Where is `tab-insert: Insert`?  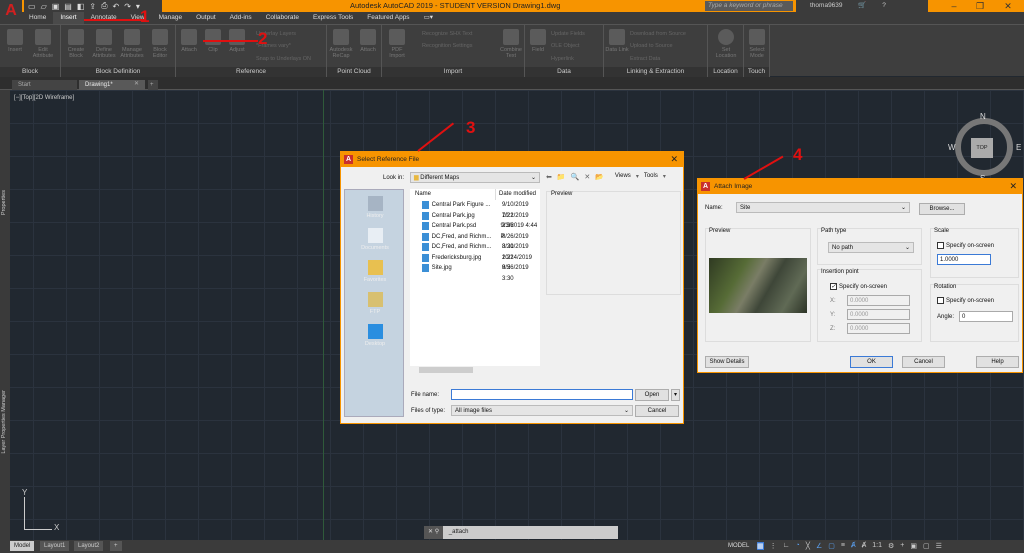 tab-insert: Insert is located at coordinates (68, 18).